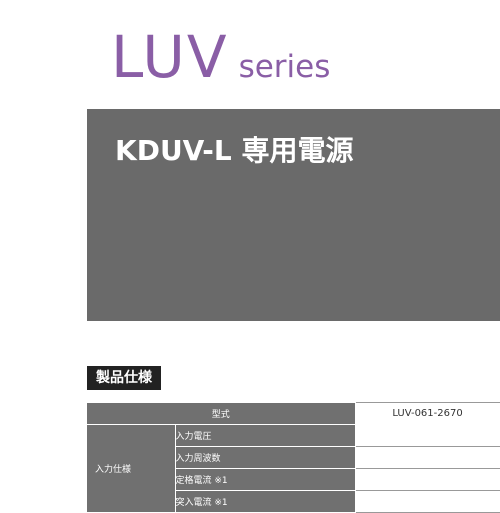 Image resolution: width=500 pixels, height=513 pixels. Describe the element at coordinates (265, 435) in the screenshot. I see `row-label-input-voltage: 入力電圧` at that location.